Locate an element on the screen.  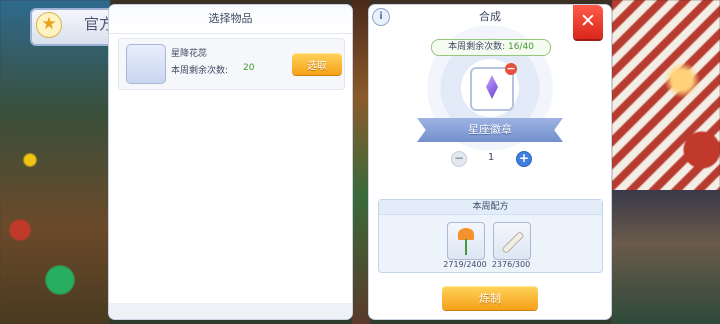
material-count: 2719/2400 is located at coordinates (465, 264).